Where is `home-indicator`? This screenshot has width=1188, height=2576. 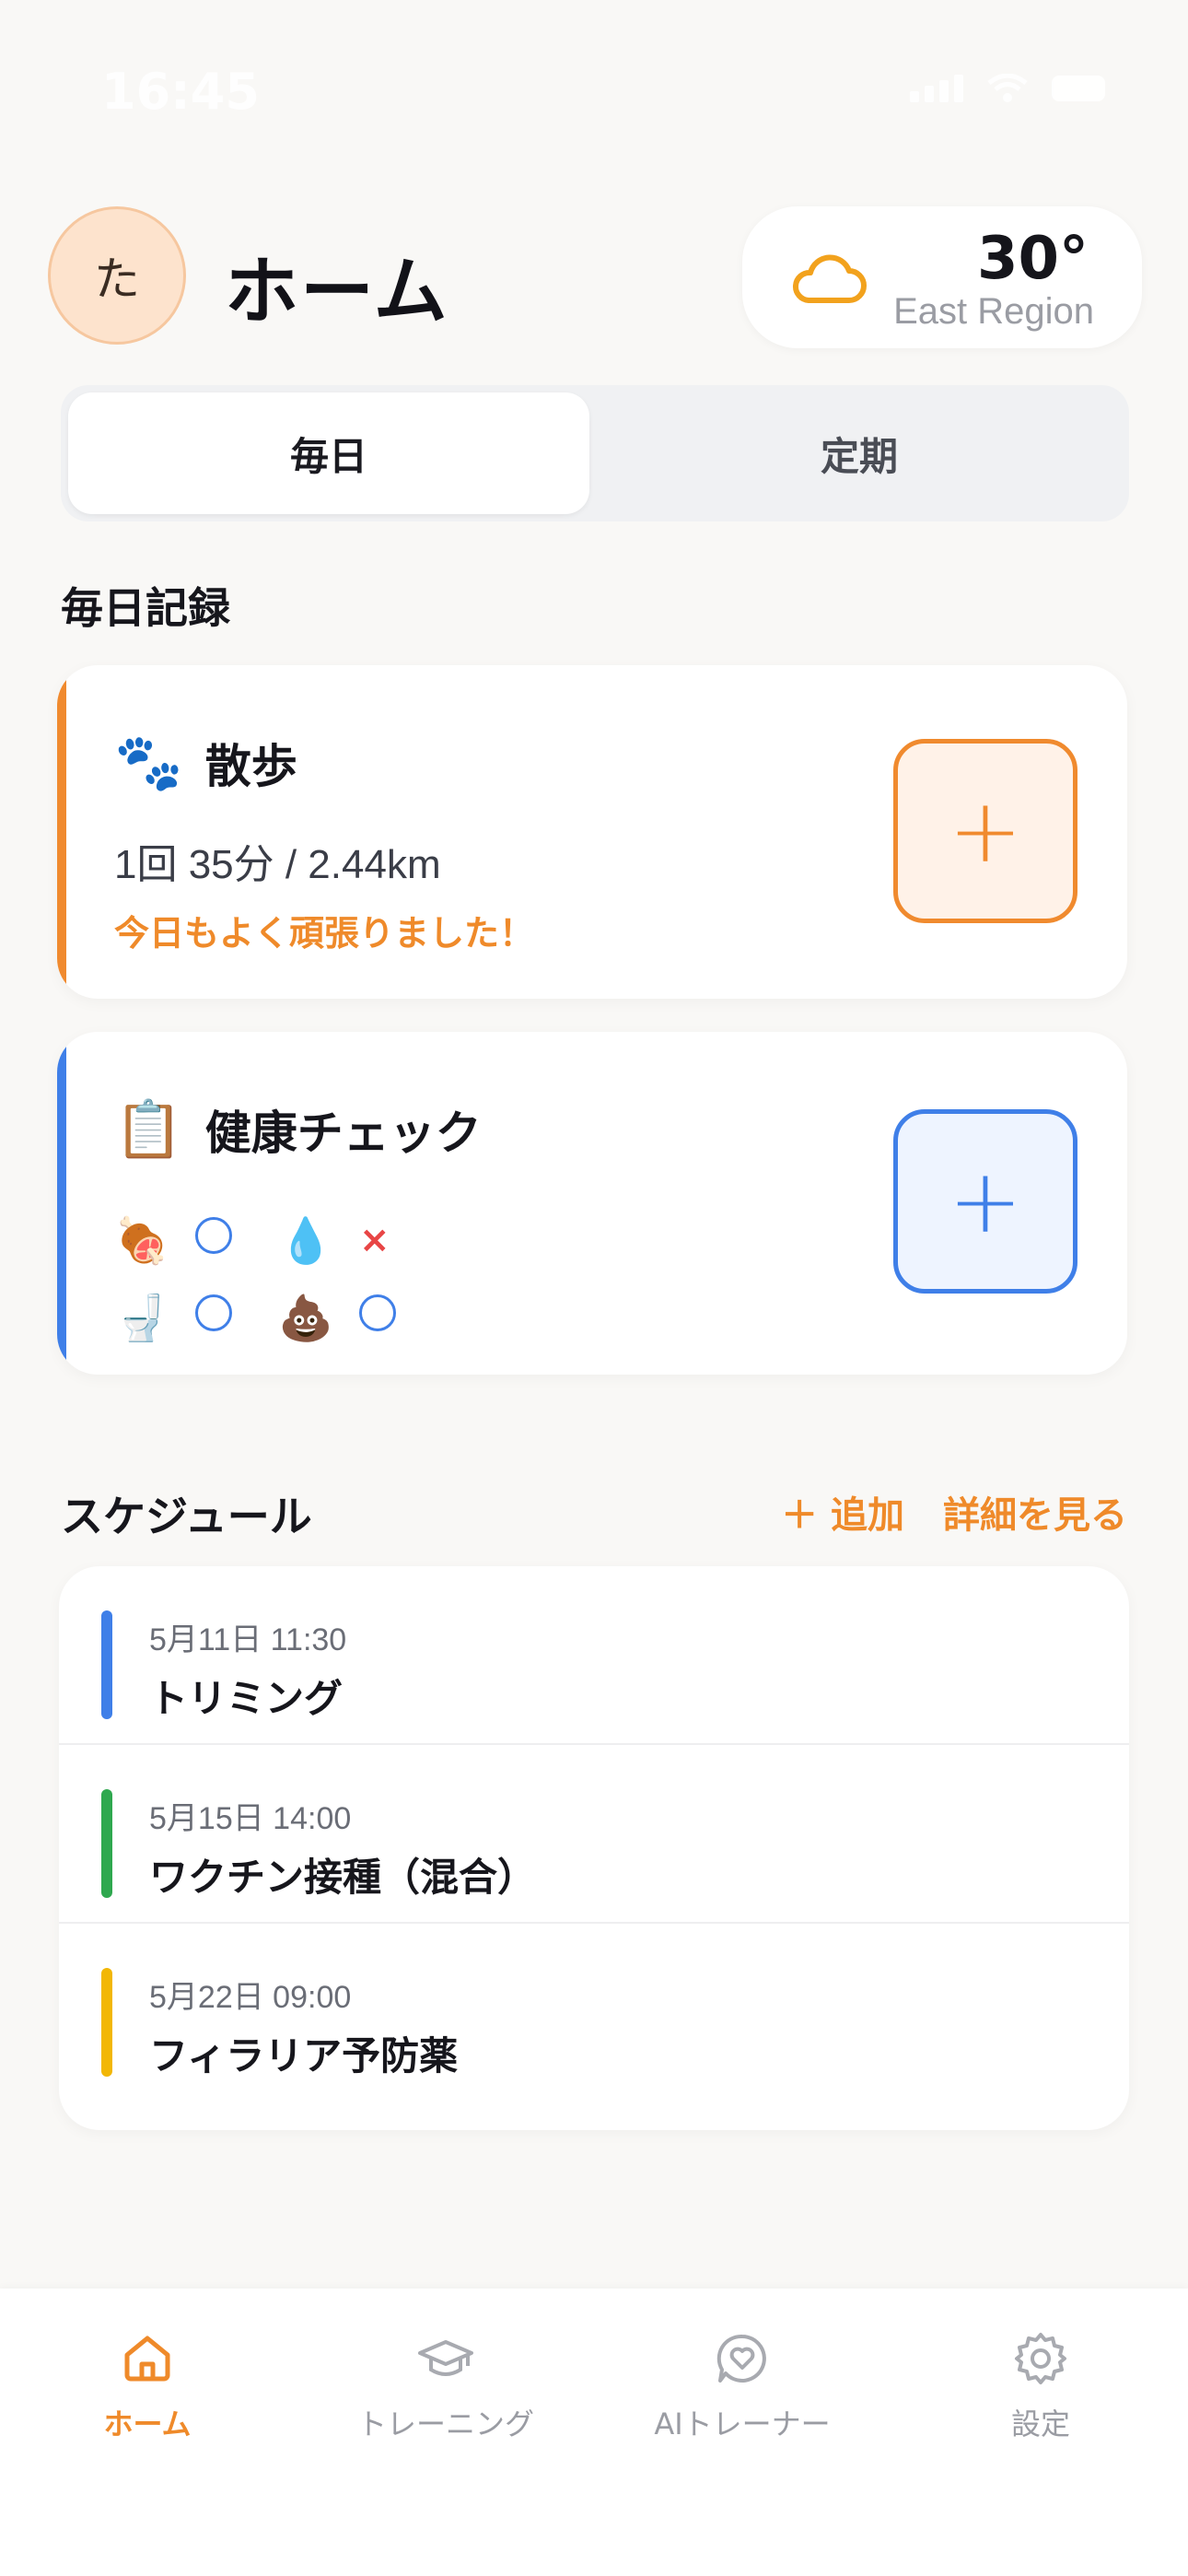 home-indicator is located at coordinates (594, 2541).